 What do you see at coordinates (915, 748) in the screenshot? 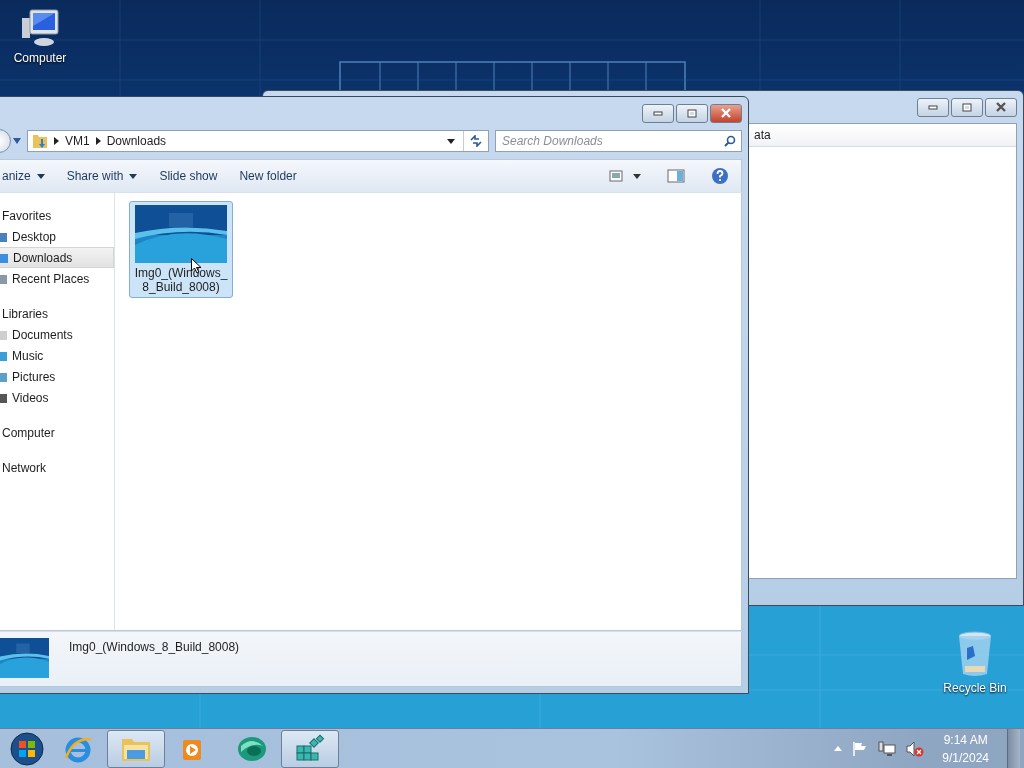
I see `muted-speaker-icon` at bounding box center [915, 748].